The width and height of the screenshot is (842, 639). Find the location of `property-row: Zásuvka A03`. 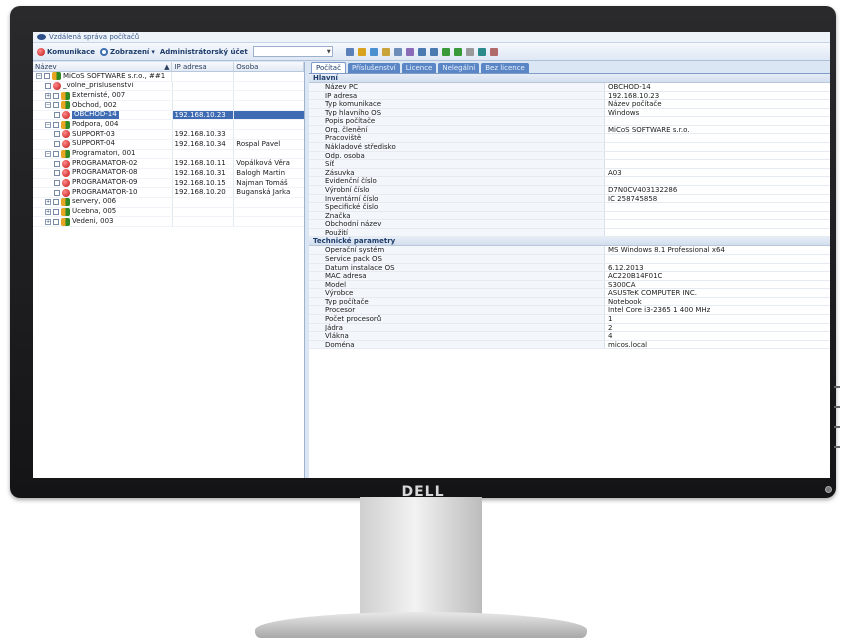

property-row: Zásuvka A03 is located at coordinates (569, 173).